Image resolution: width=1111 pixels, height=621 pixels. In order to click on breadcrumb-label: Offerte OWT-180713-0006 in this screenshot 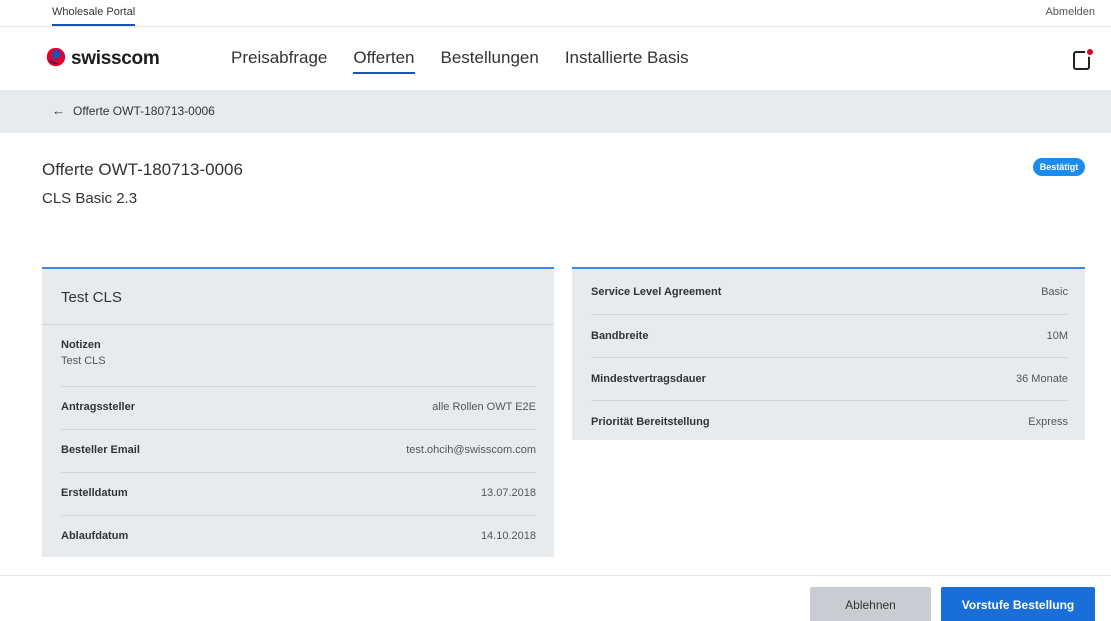, I will do `click(144, 110)`.